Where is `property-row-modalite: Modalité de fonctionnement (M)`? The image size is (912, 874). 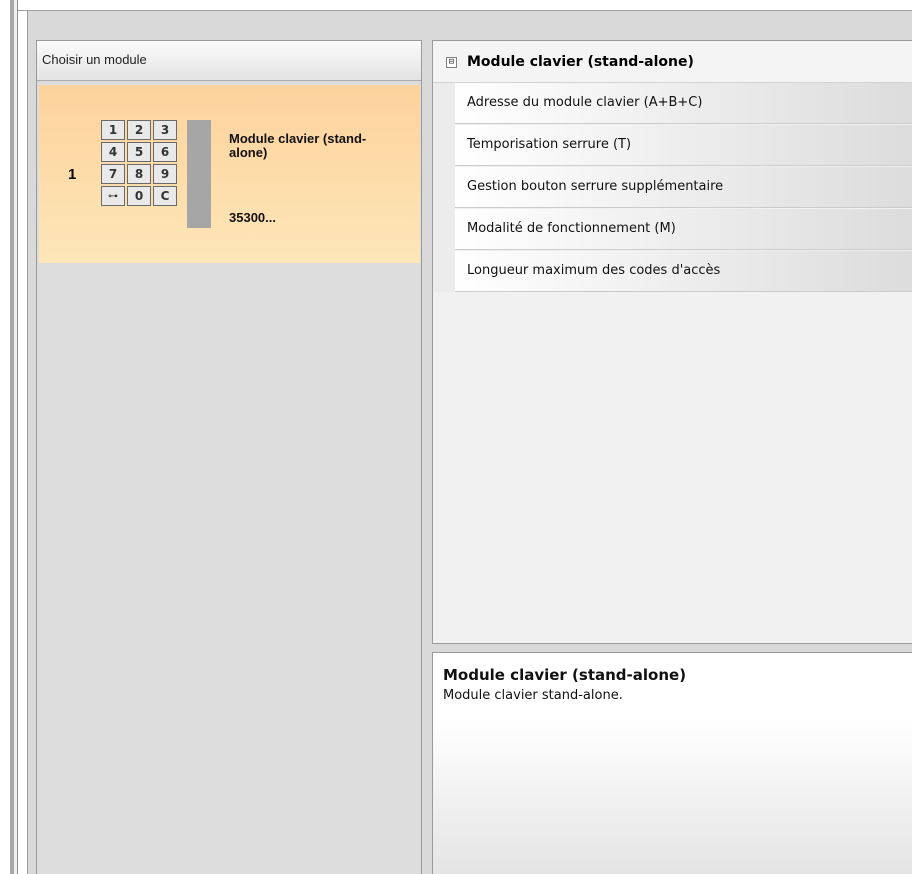 property-row-modalite: Modalité de fonctionnement (M) is located at coordinates (683, 229).